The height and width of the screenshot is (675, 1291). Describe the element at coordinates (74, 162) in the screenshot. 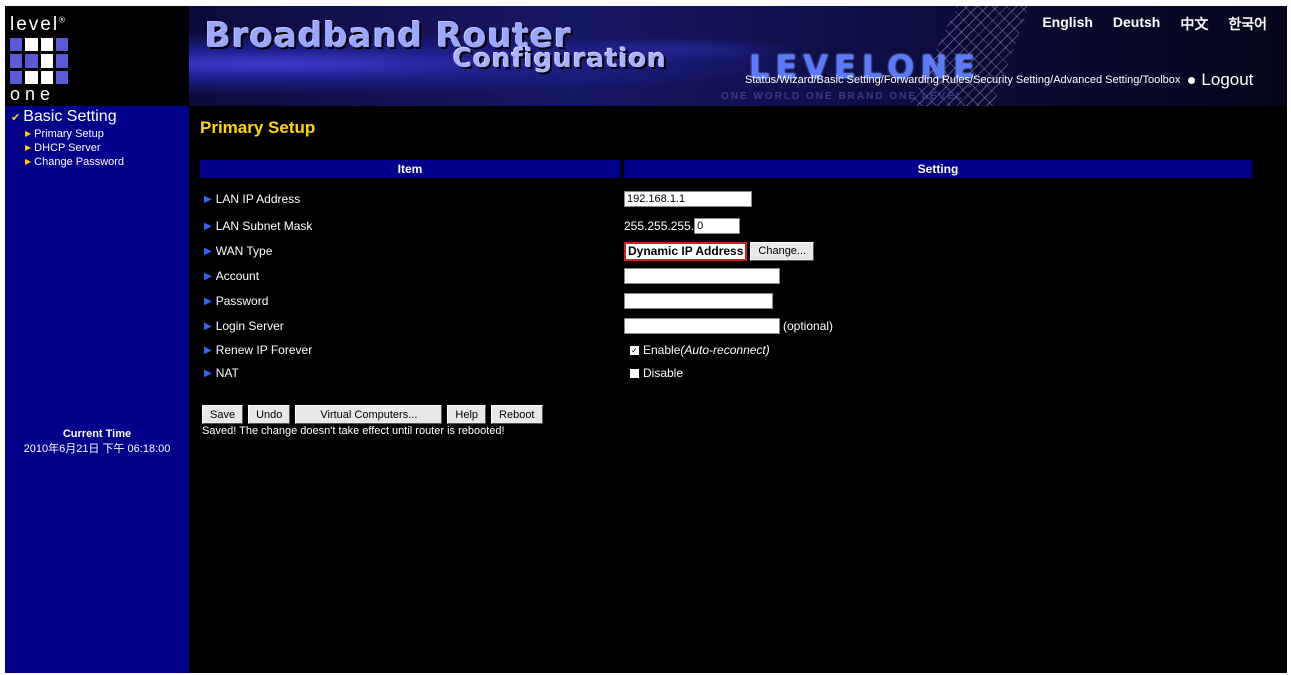

I see `sidebar-item-change-password: ▶ Change Password` at that location.